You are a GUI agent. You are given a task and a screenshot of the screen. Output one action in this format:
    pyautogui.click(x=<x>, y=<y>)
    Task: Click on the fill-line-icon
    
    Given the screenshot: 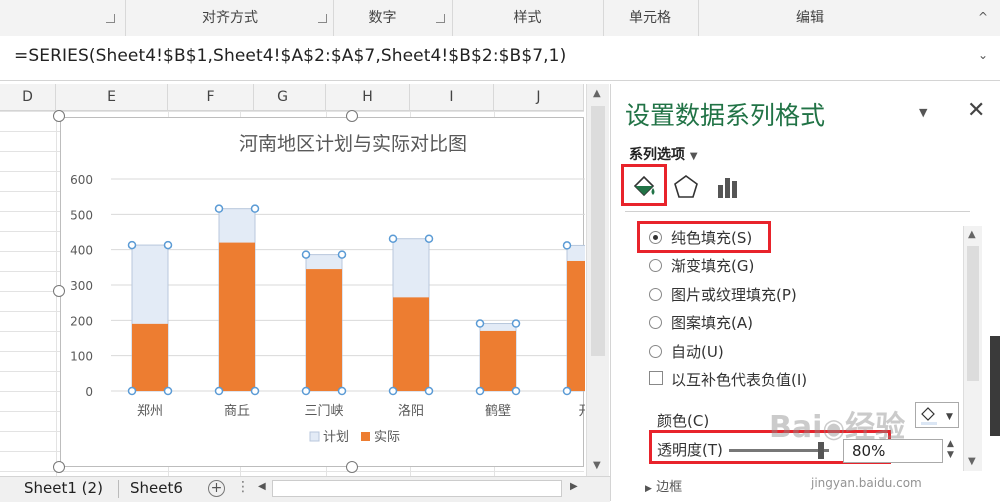 What is the action you would take?
    pyautogui.click(x=644, y=187)
    